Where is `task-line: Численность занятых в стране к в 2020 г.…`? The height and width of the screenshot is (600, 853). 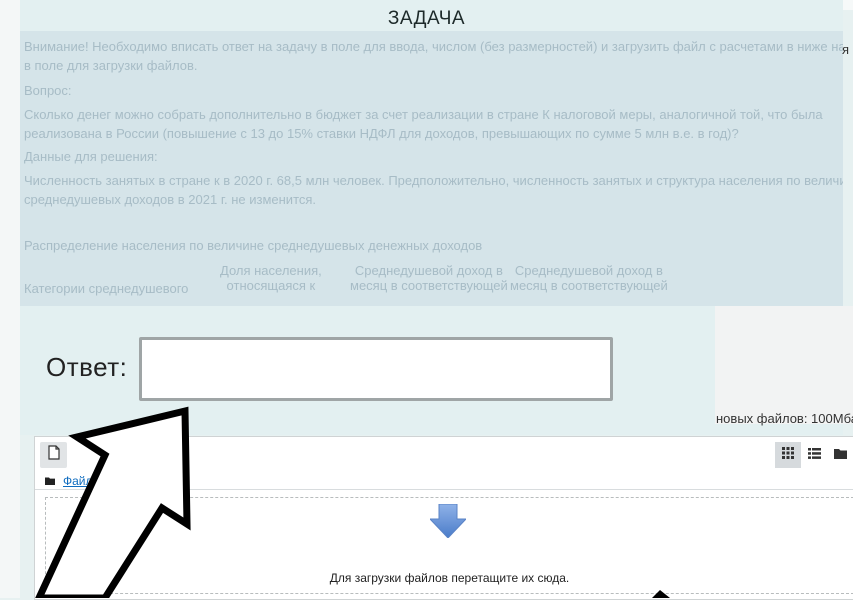
task-line: Численность занятых в стране к в 2020 г.… is located at coordinates (433, 180).